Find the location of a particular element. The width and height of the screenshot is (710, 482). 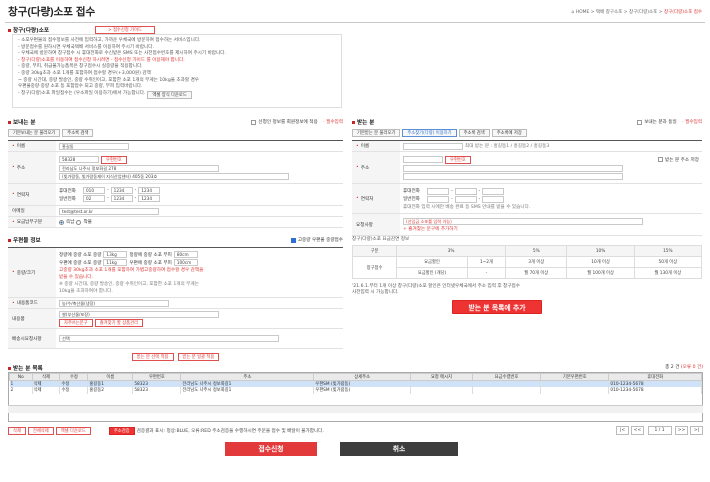

add-phrase-link: + 즐겨찾는 문구에 추가하기 is located at coordinates (551, 229).